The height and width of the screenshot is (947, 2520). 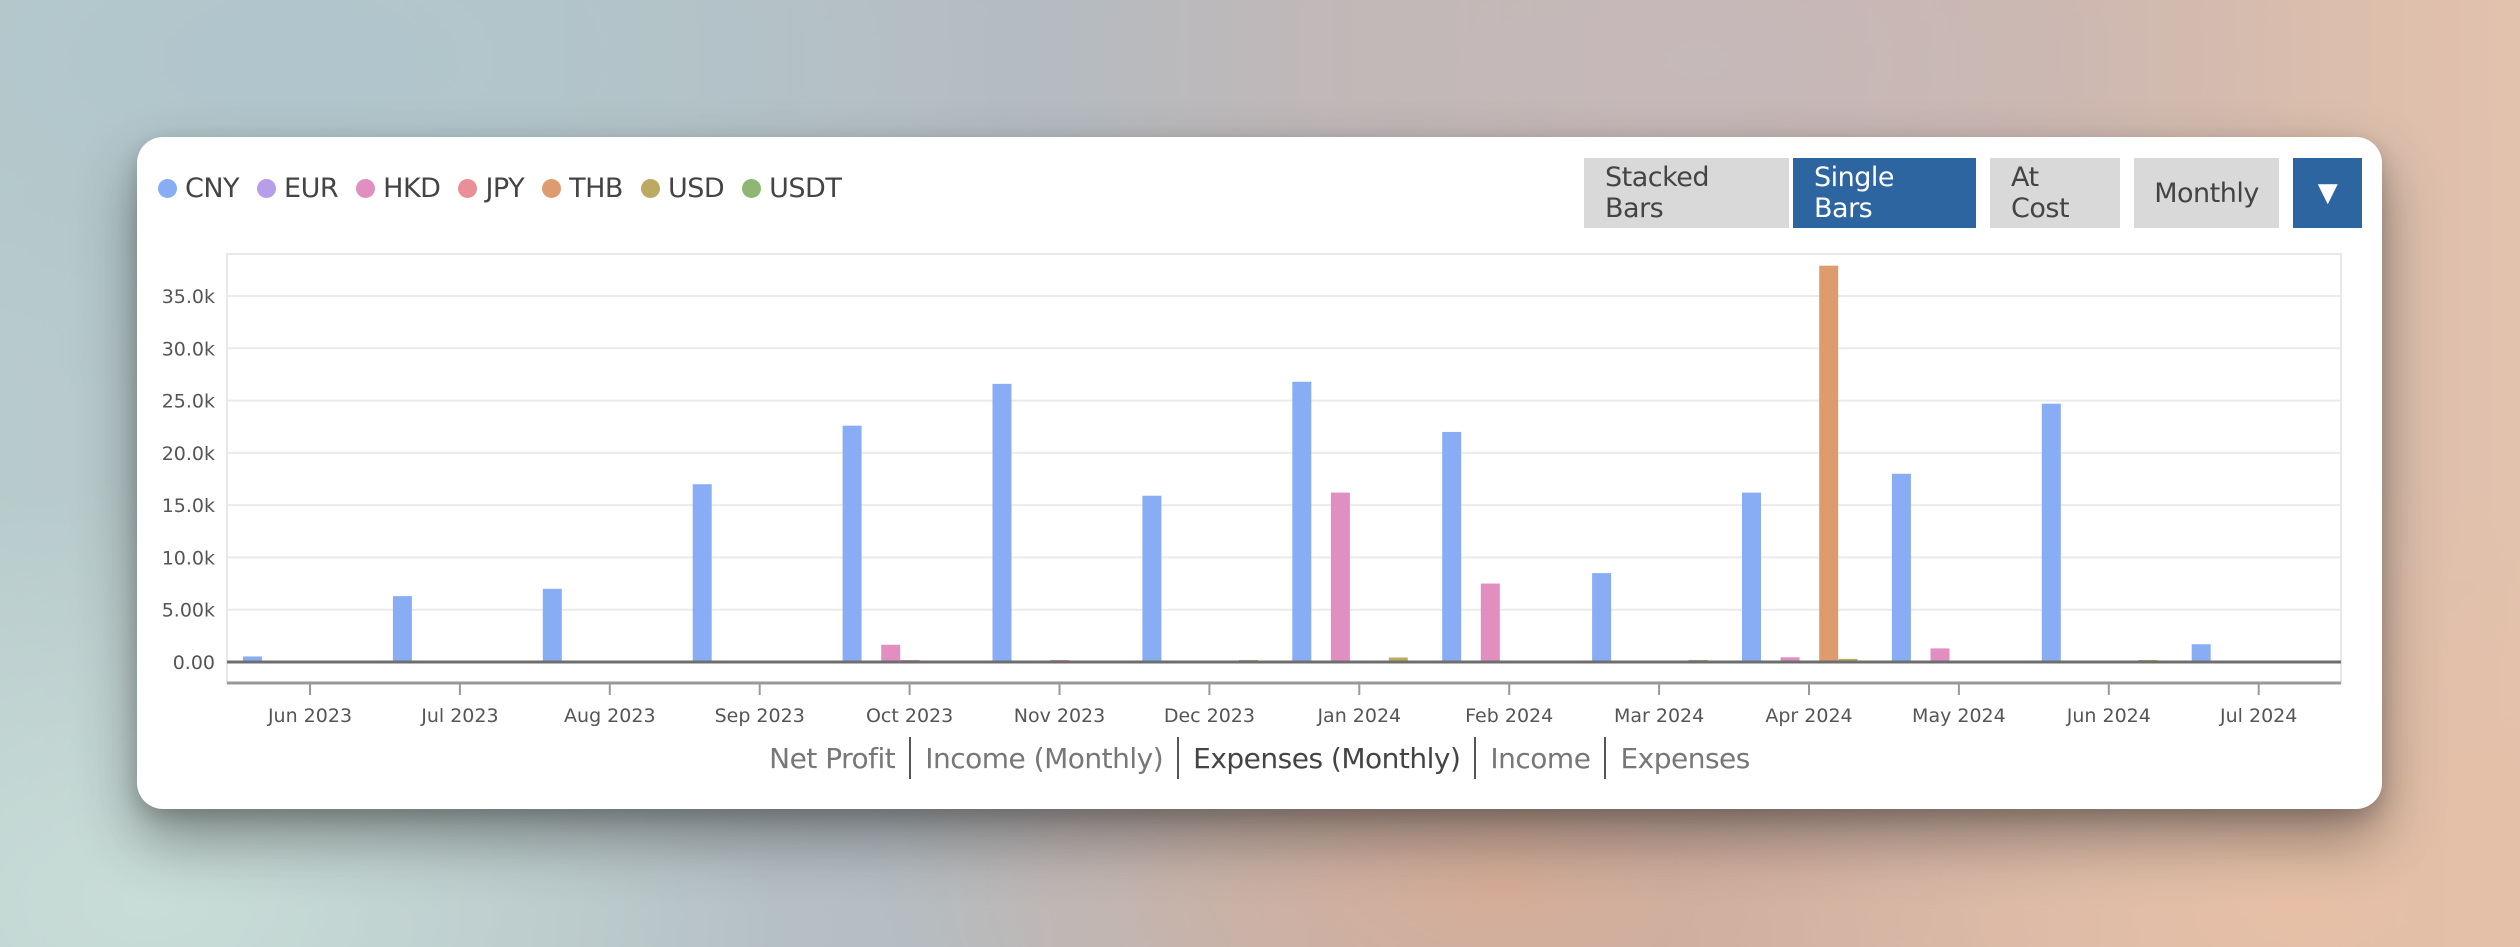 What do you see at coordinates (909, 716) in the screenshot?
I see `x-tick-label: Oct 2023` at bounding box center [909, 716].